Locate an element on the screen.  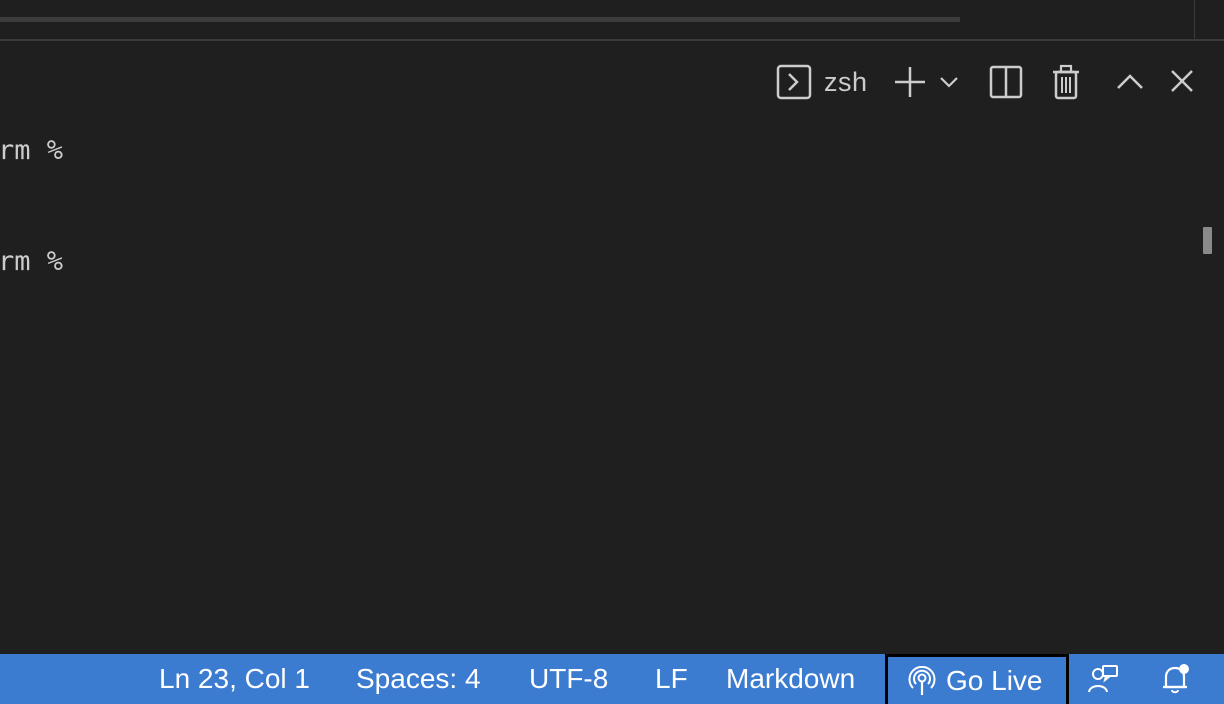
terminal-profiles-dropdown is located at coordinates (949, 82).